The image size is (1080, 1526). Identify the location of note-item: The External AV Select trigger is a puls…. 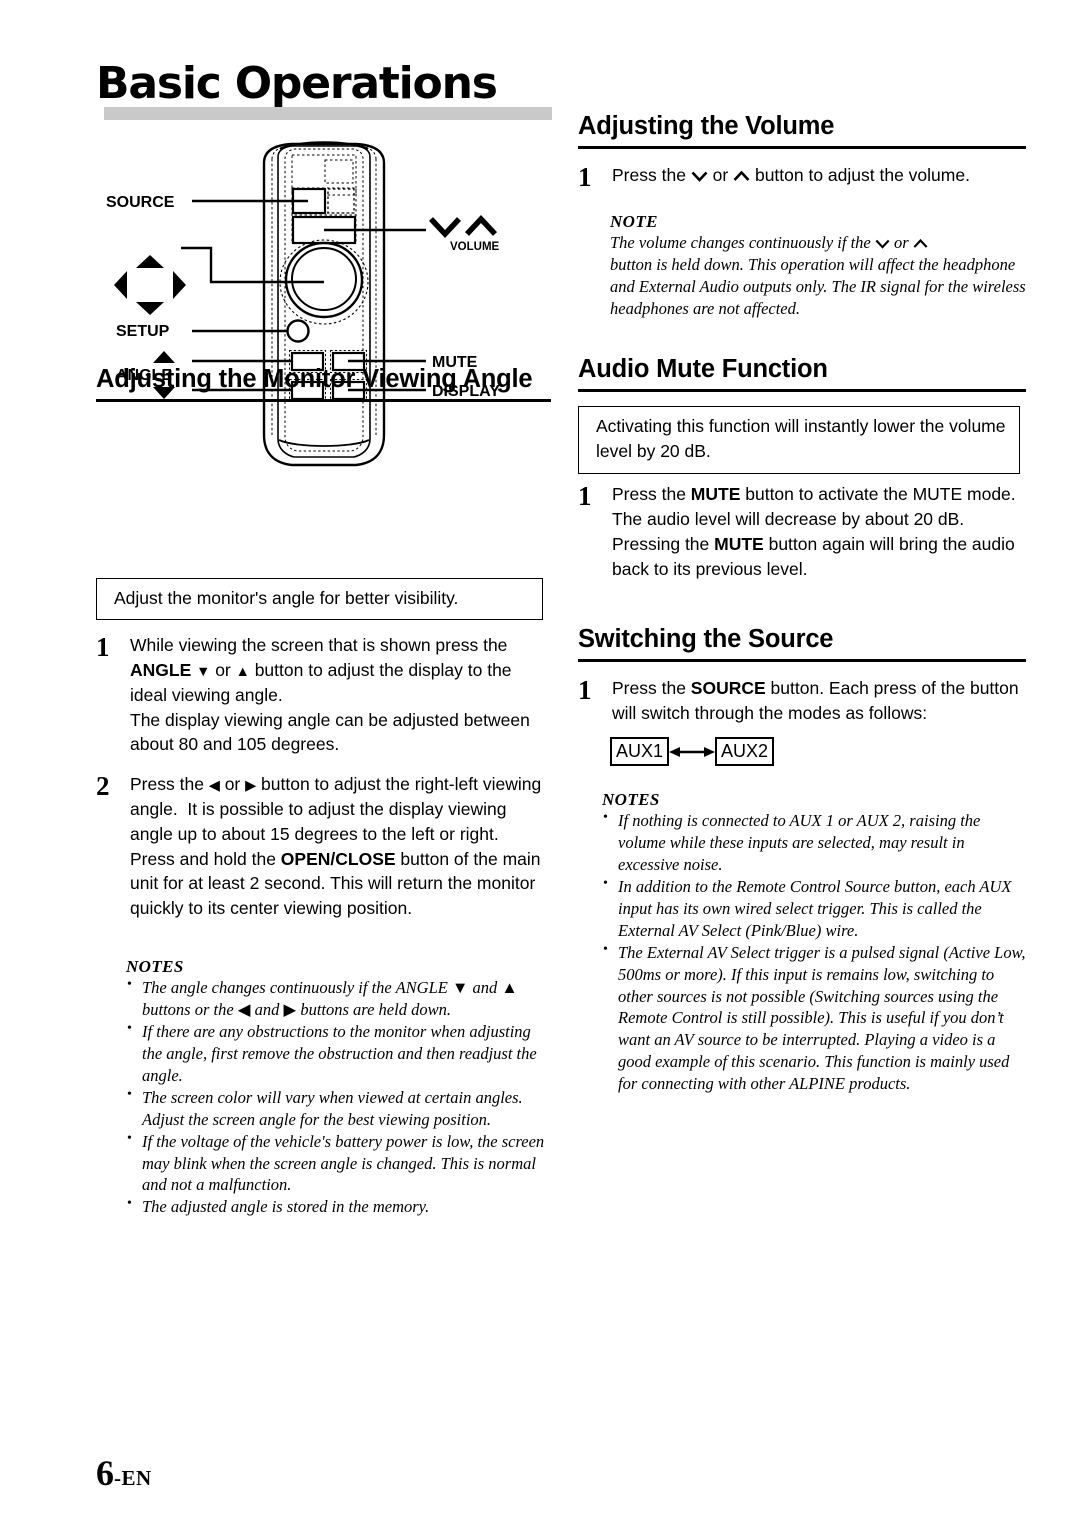
(814, 1018).